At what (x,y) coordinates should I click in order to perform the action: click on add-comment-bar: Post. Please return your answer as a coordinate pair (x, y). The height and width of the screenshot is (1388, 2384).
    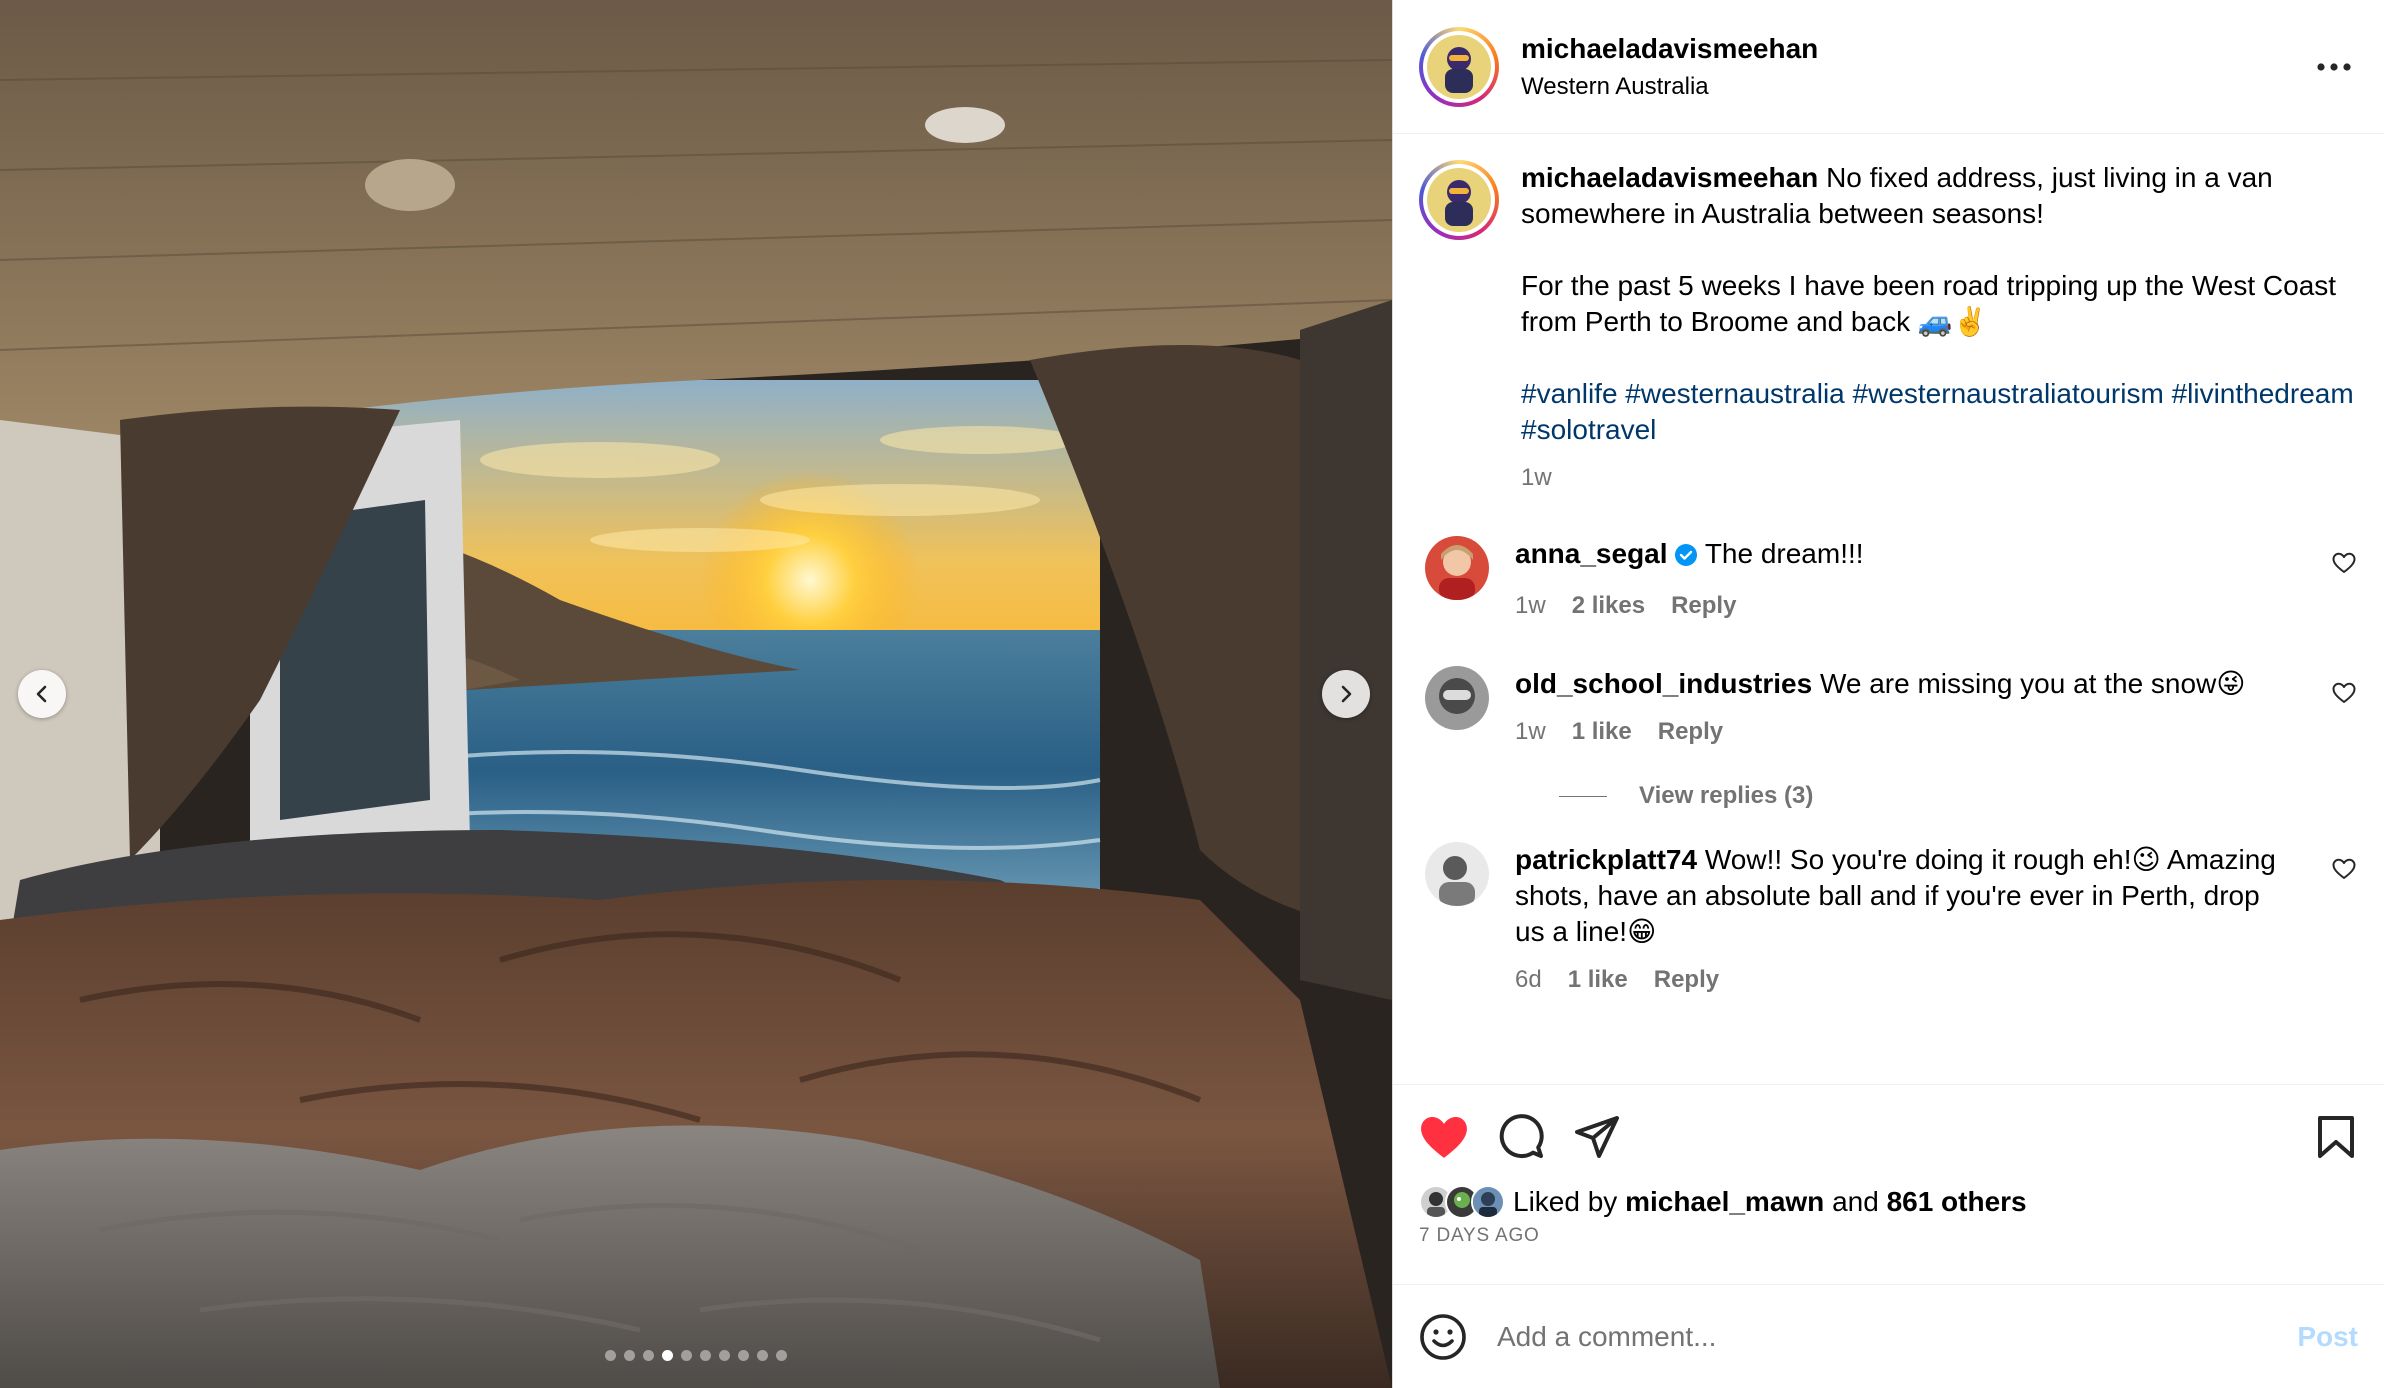
    Looking at the image, I should click on (1888, 1336).